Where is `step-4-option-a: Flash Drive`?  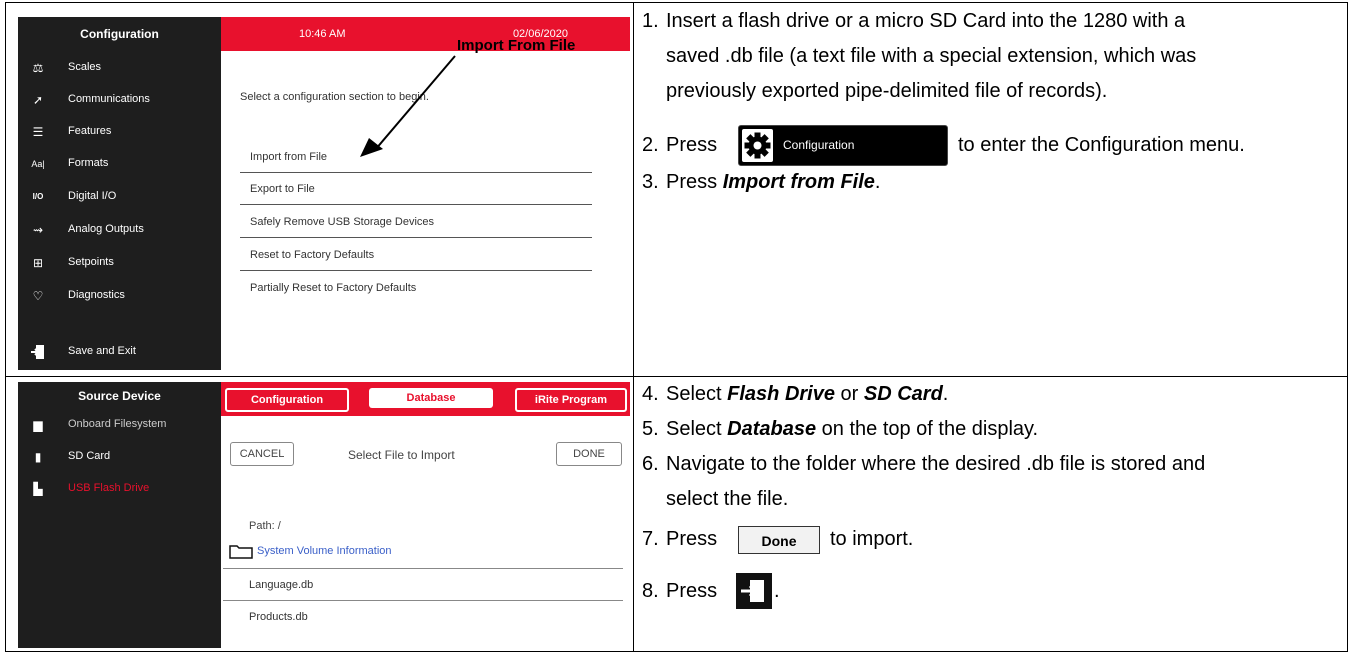 step-4-option-a: Flash Drive is located at coordinates (781, 394).